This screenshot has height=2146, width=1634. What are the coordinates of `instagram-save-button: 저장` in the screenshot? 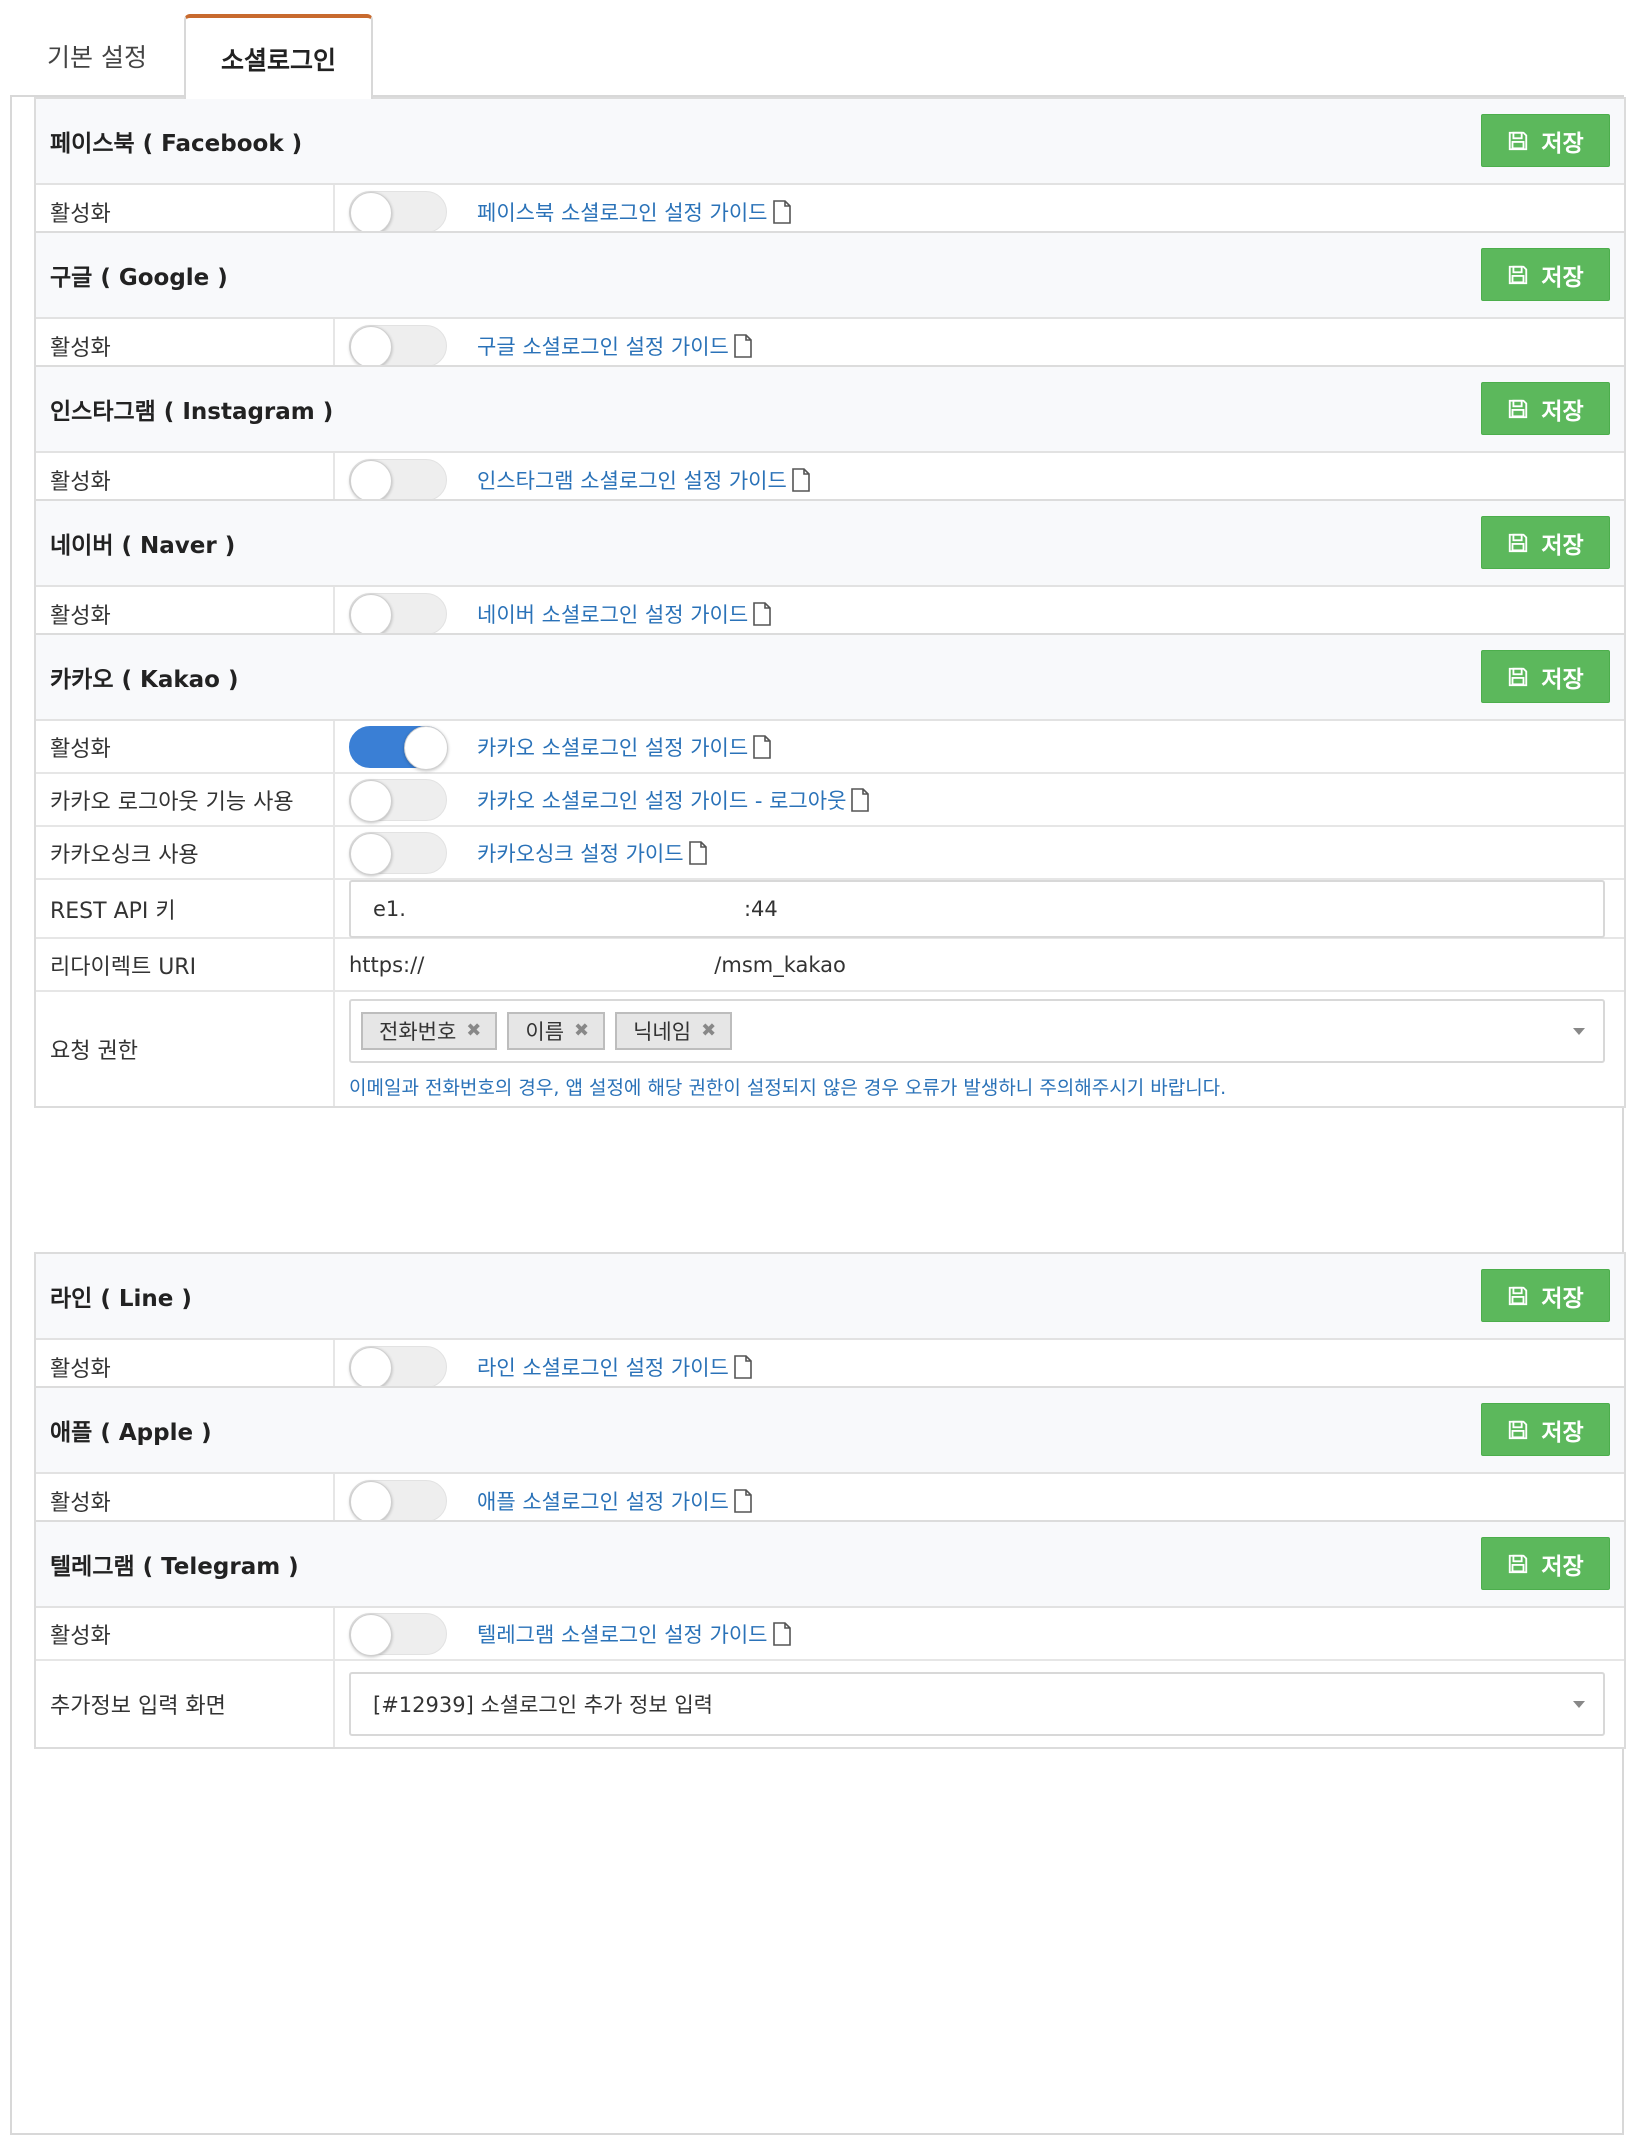 It's located at (1545, 408).